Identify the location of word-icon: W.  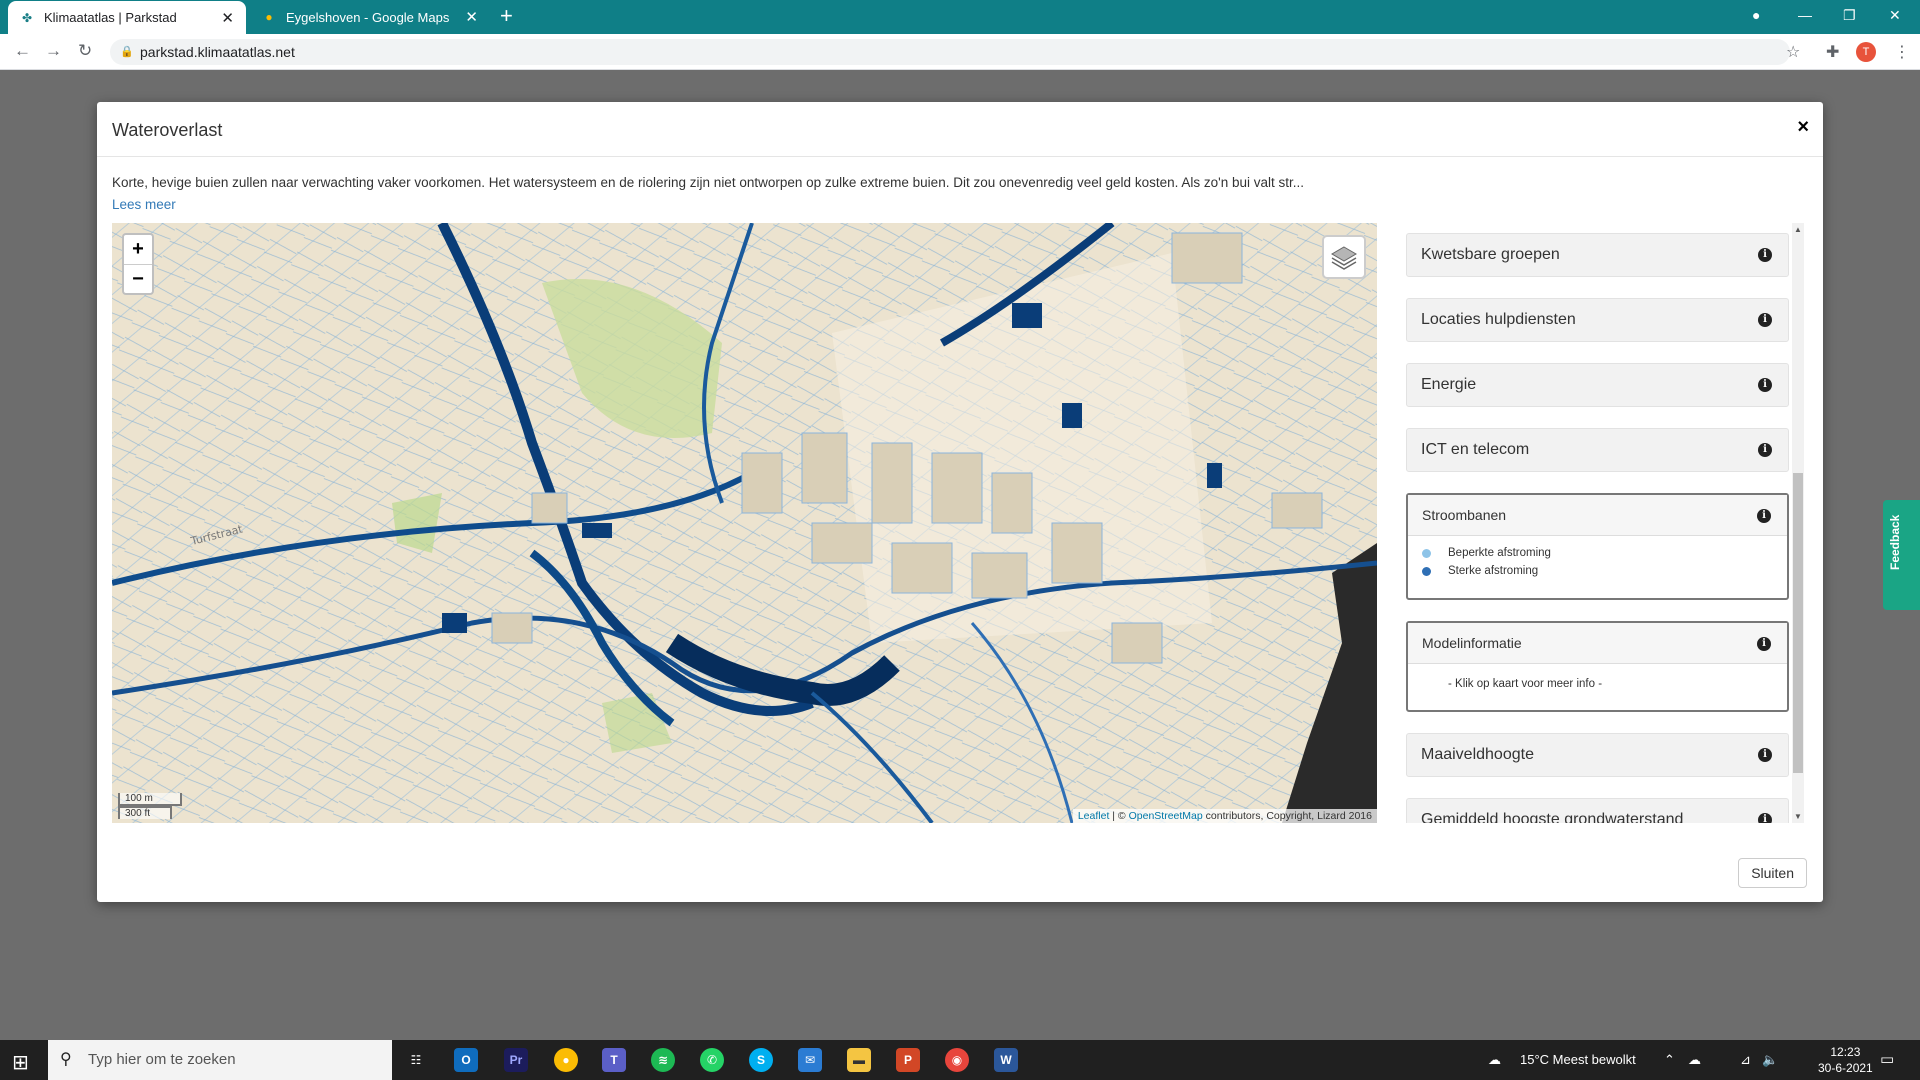
(1006, 1060).